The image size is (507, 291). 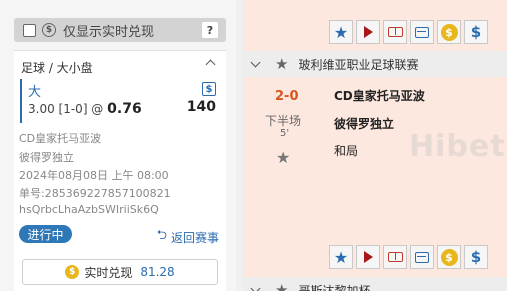 I want to click on selection-line: 3.00 [1-0] @ 0.76, so click(x=85, y=109).